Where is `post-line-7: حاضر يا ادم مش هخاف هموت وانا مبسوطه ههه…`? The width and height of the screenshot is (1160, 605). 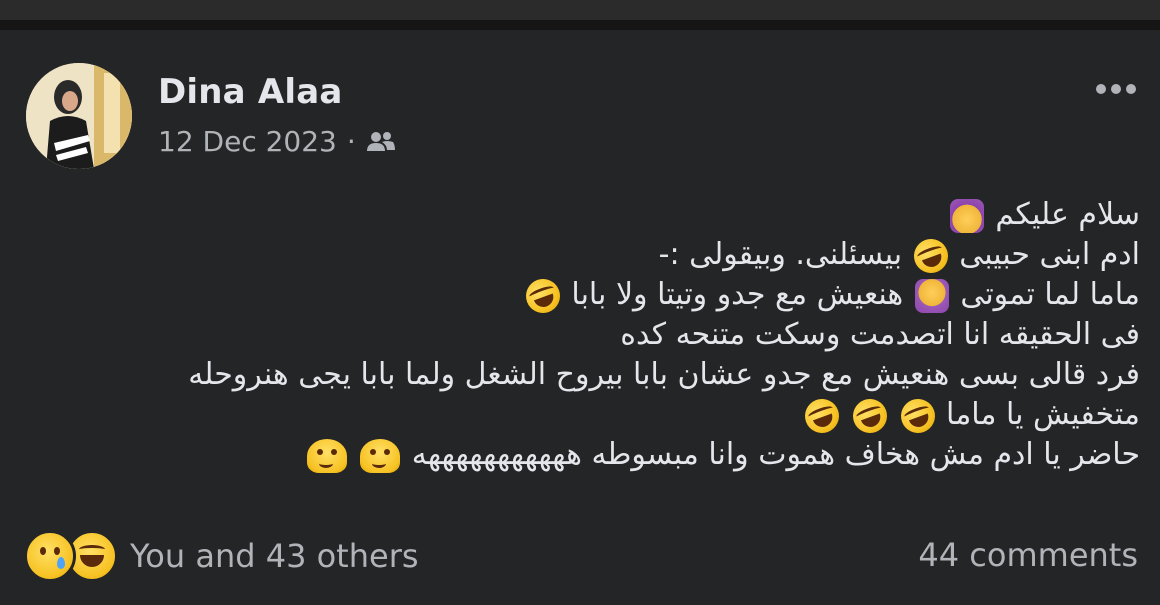 post-line-7: حاضر يا ادم مش هخاف هموت وانا مبسوطه ههه… is located at coordinates (580, 455).